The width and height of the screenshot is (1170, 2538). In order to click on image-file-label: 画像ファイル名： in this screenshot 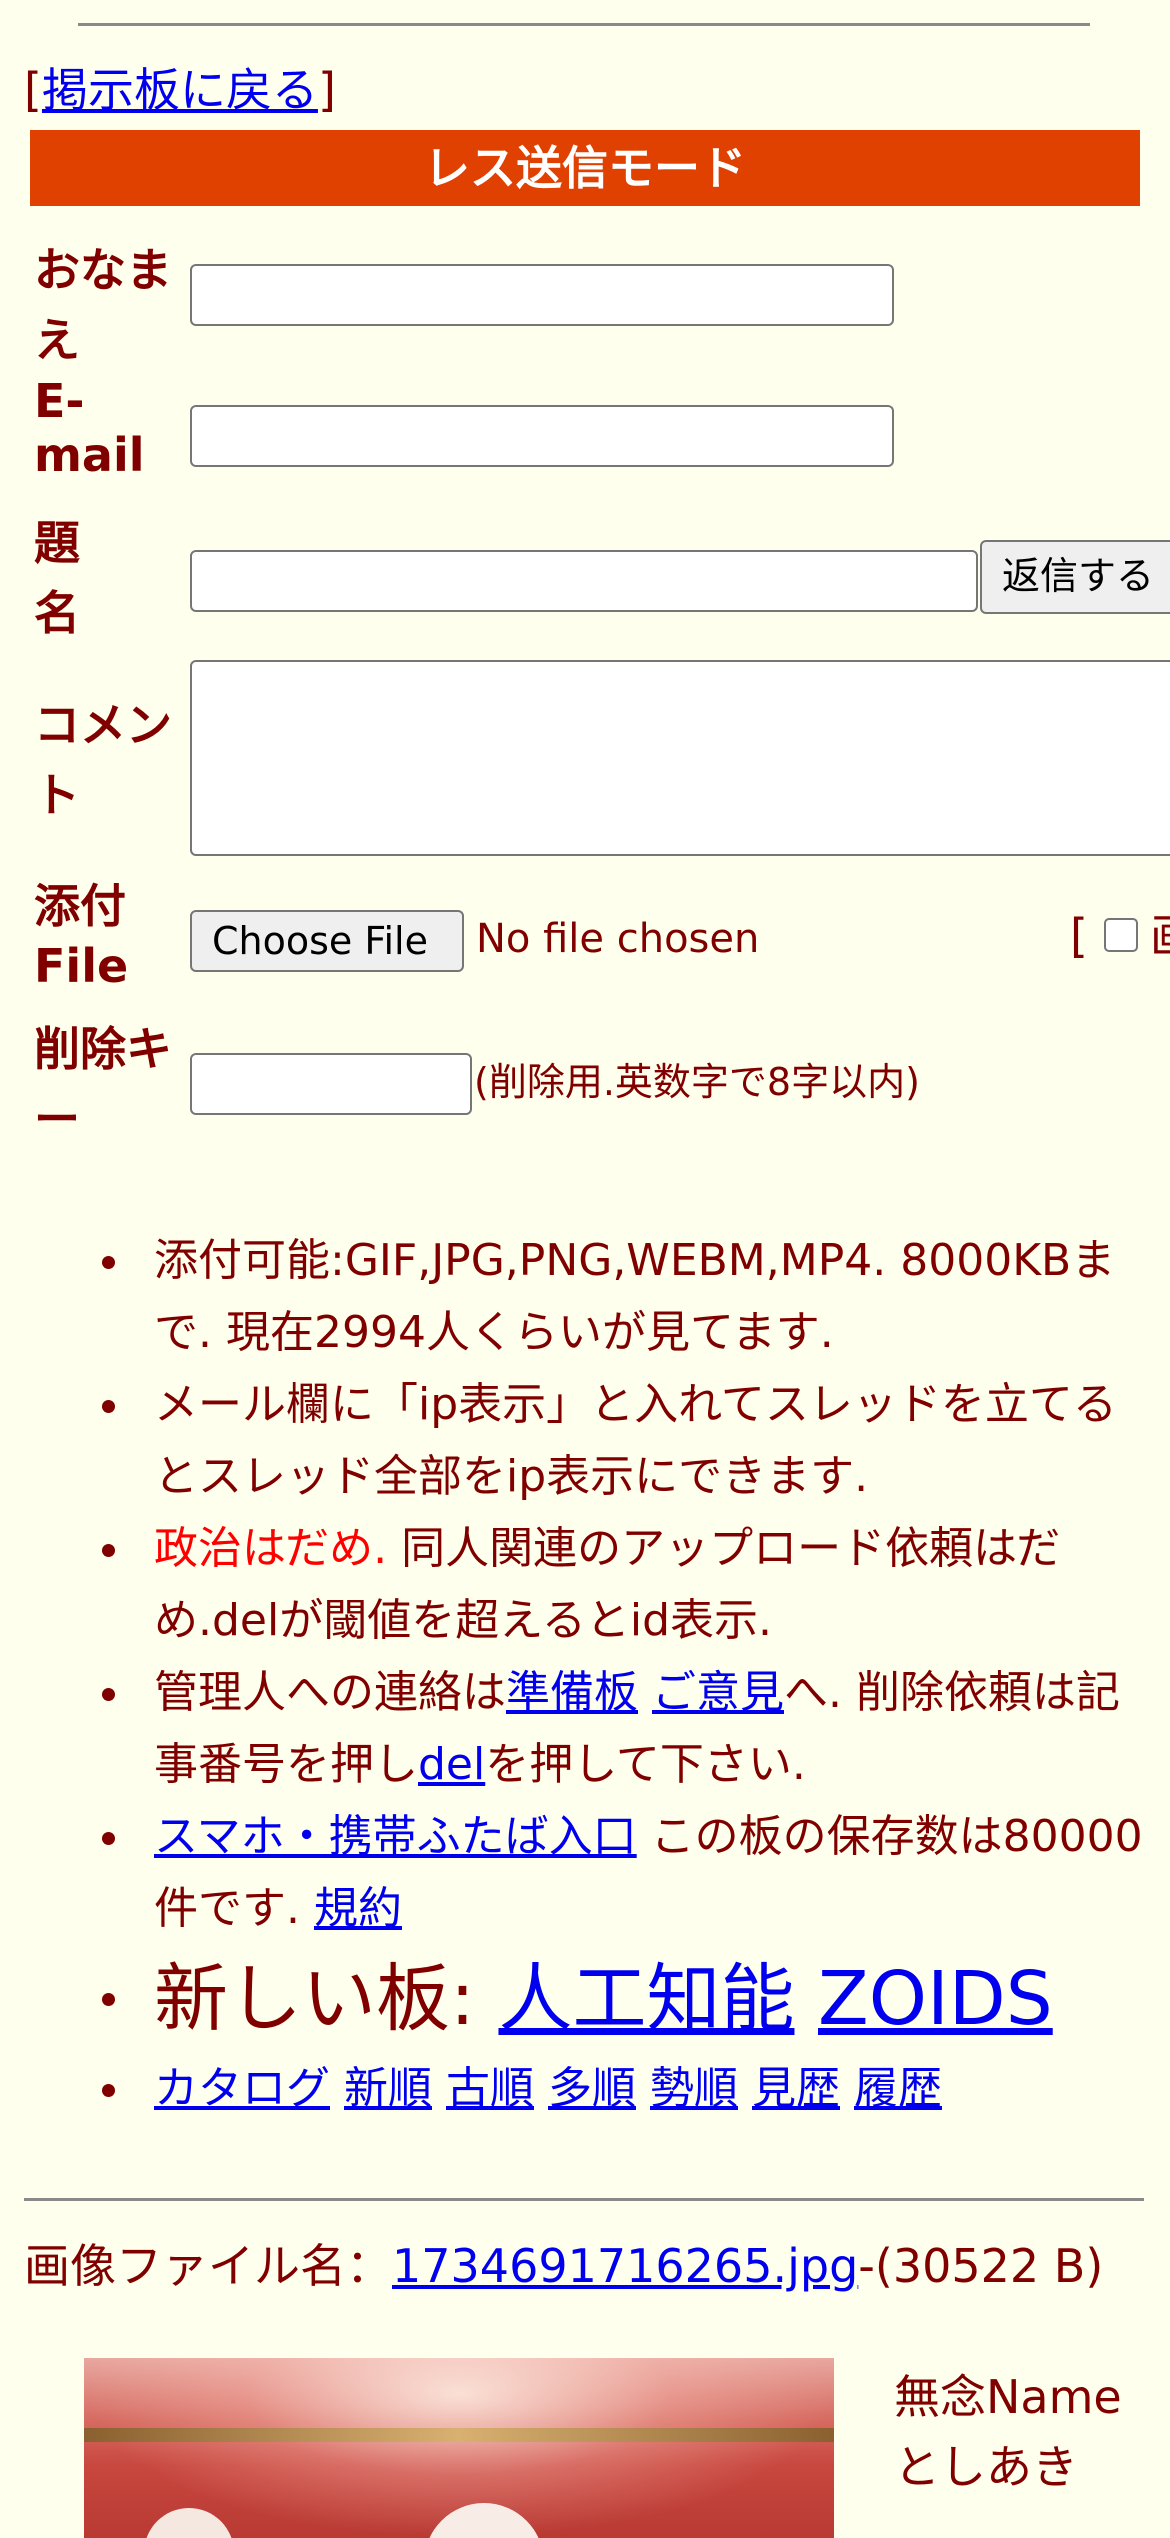, I will do `click(208, 2266)`.